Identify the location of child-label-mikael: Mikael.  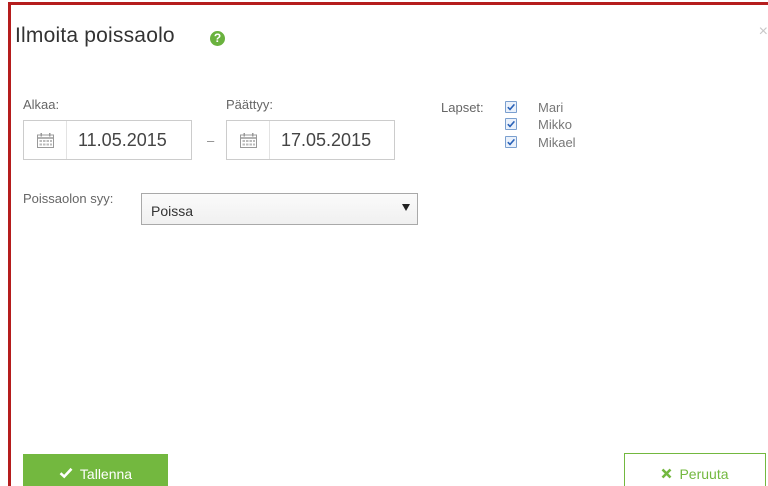
(557, 142).